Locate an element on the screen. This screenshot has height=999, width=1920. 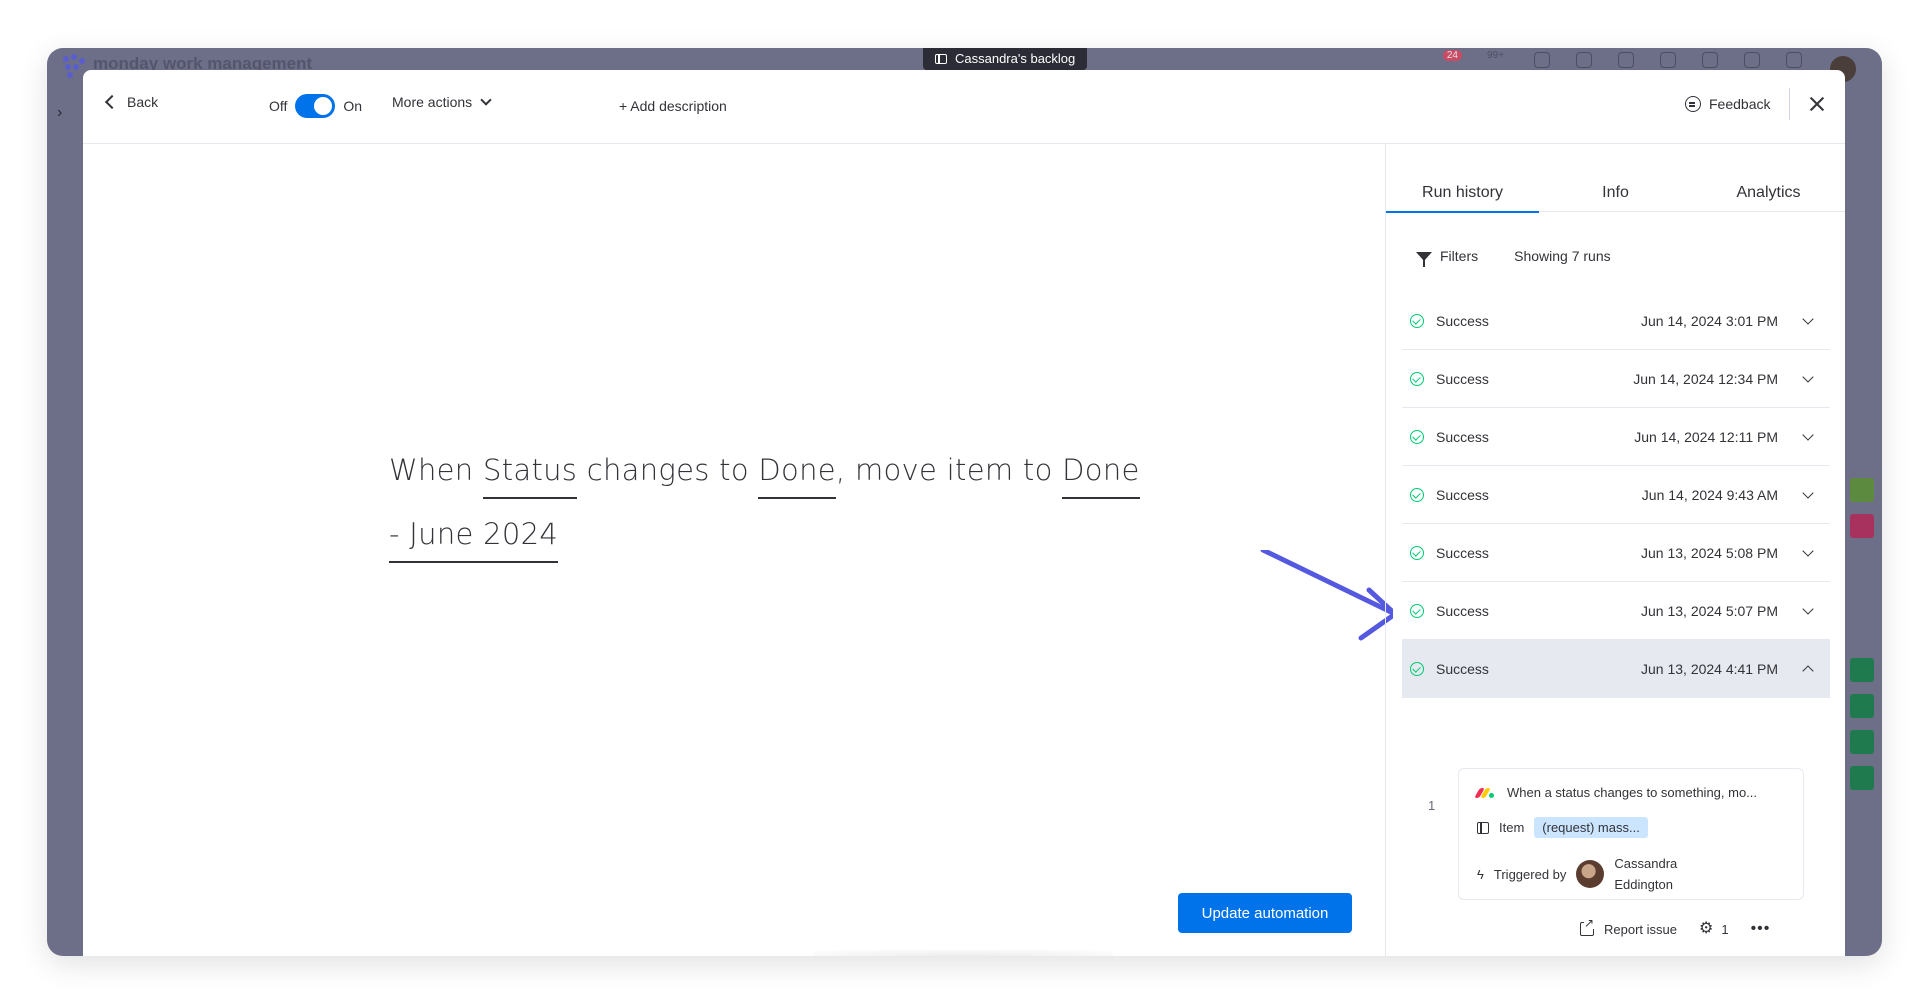
recipe-status-value: Done is located at coordinates (797, 476).